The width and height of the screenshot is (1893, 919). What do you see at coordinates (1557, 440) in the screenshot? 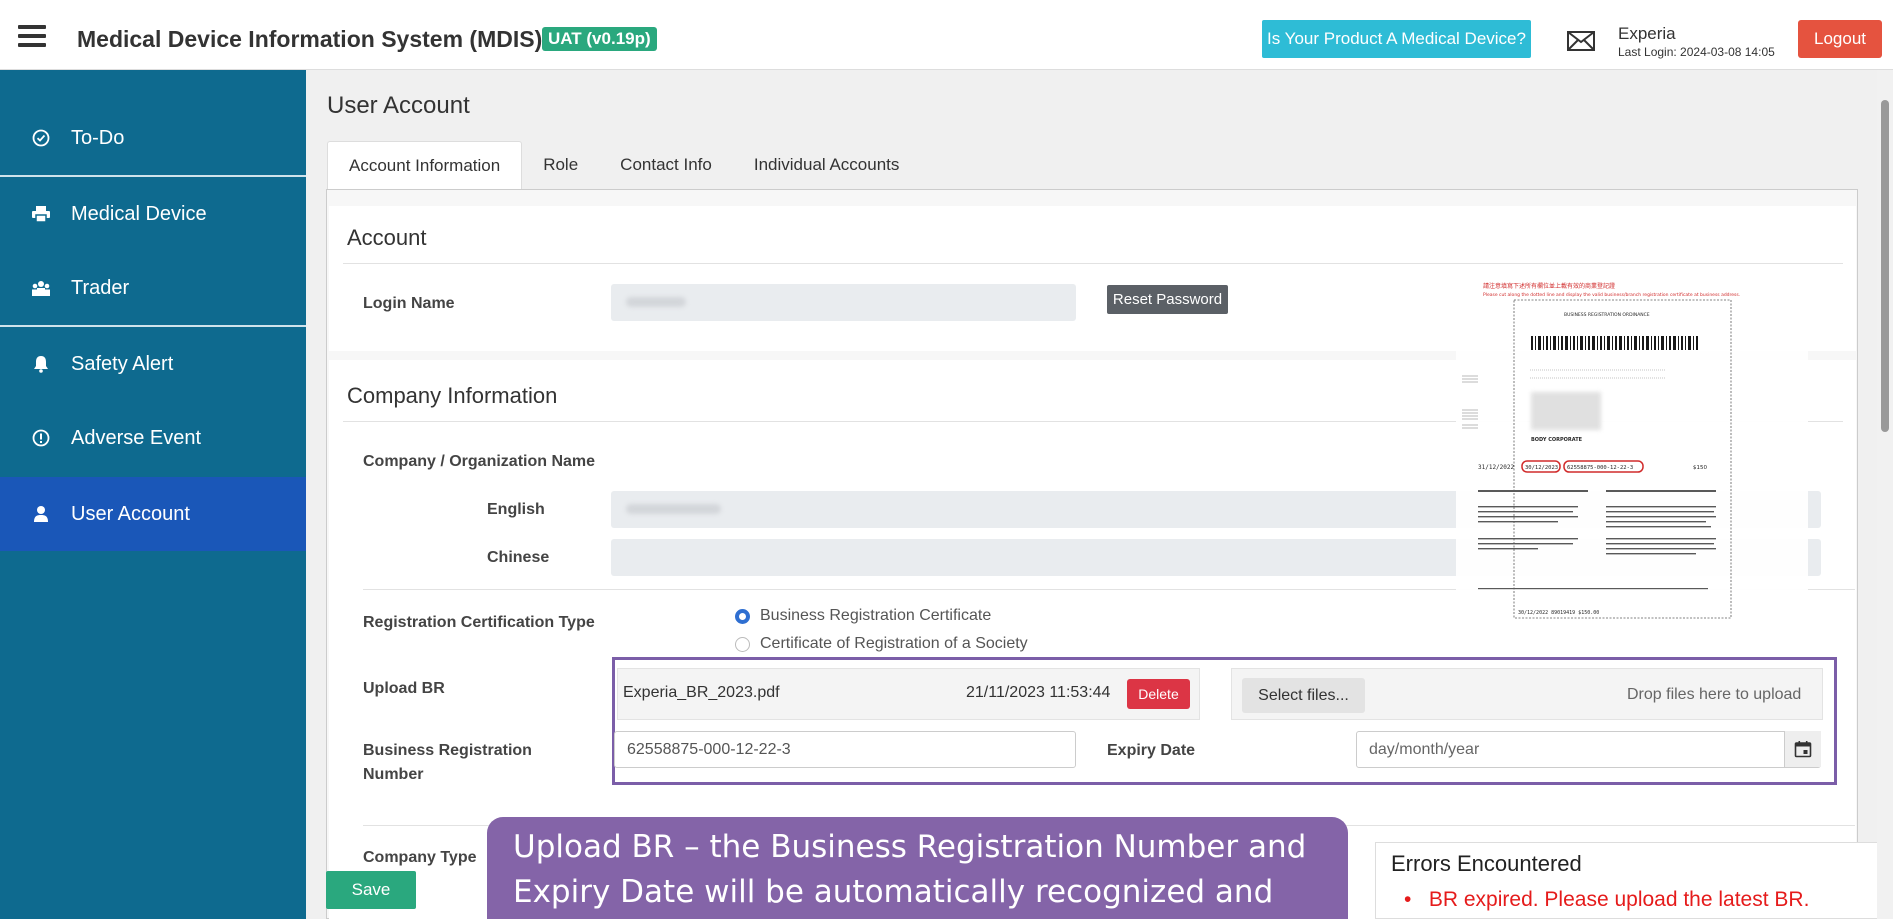
I see `doc-body-corporate: BODY CORPORATE` at bounding box center [1557, 440].